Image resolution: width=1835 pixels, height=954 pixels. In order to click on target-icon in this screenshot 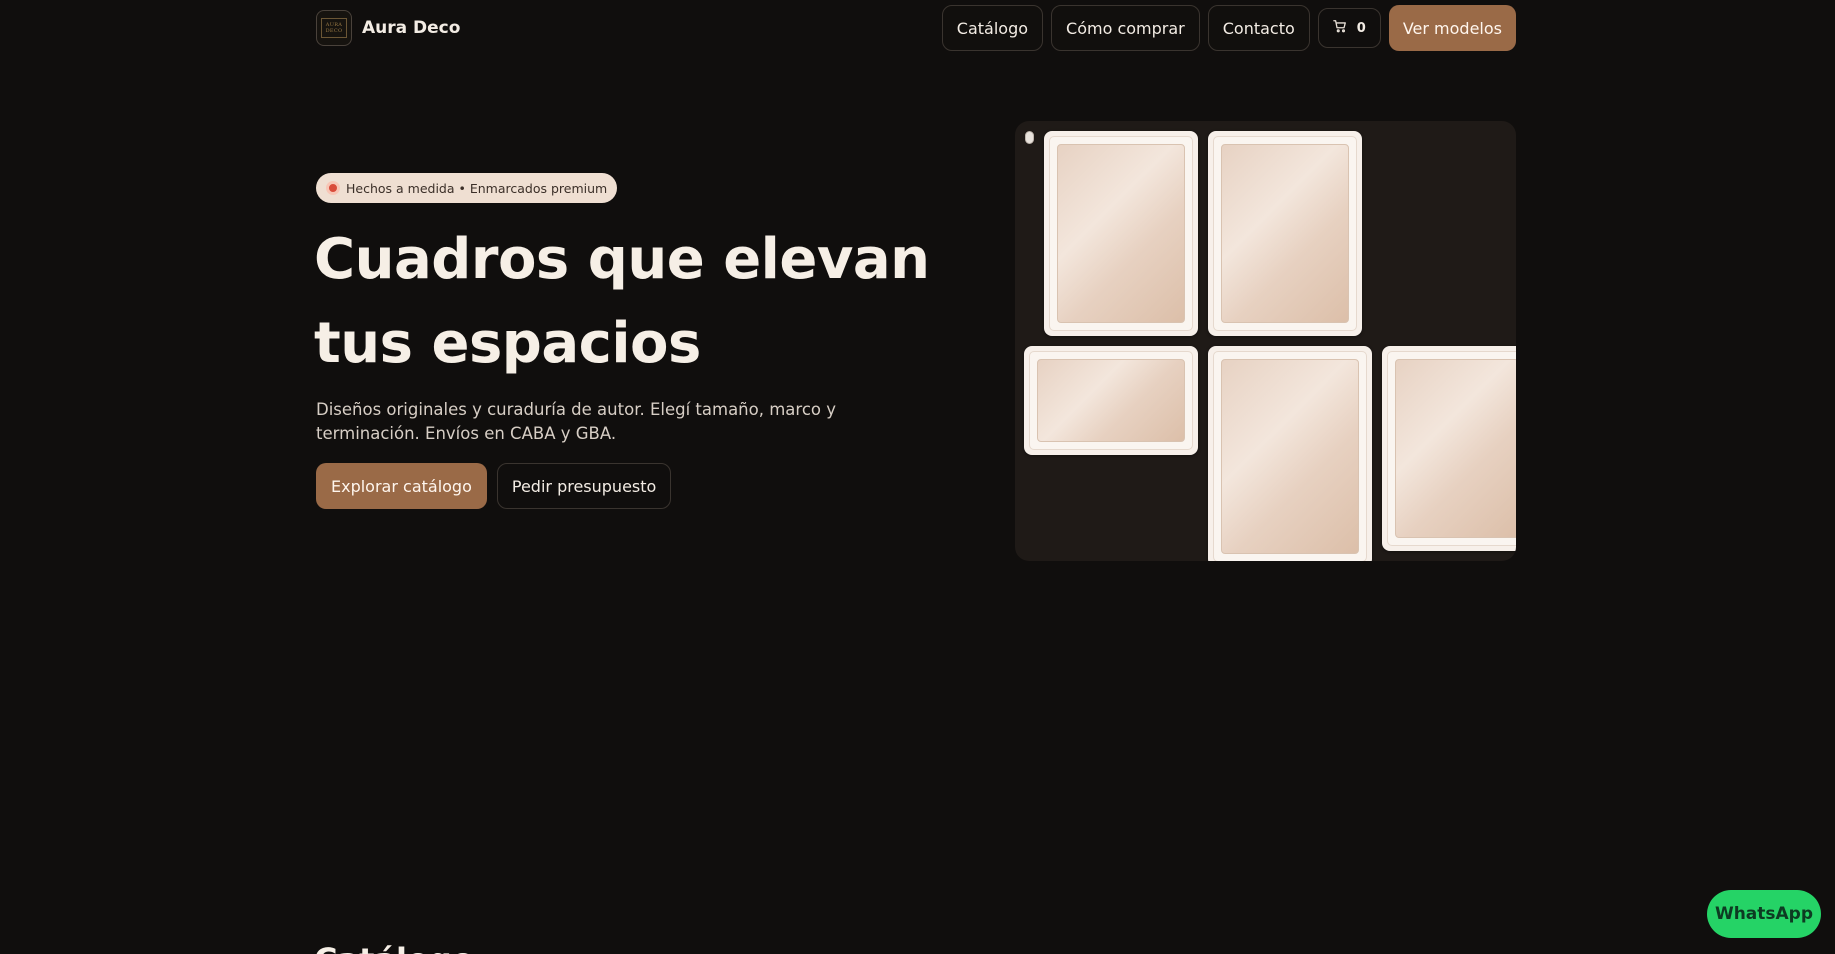, I will do `click(333, 188)`.